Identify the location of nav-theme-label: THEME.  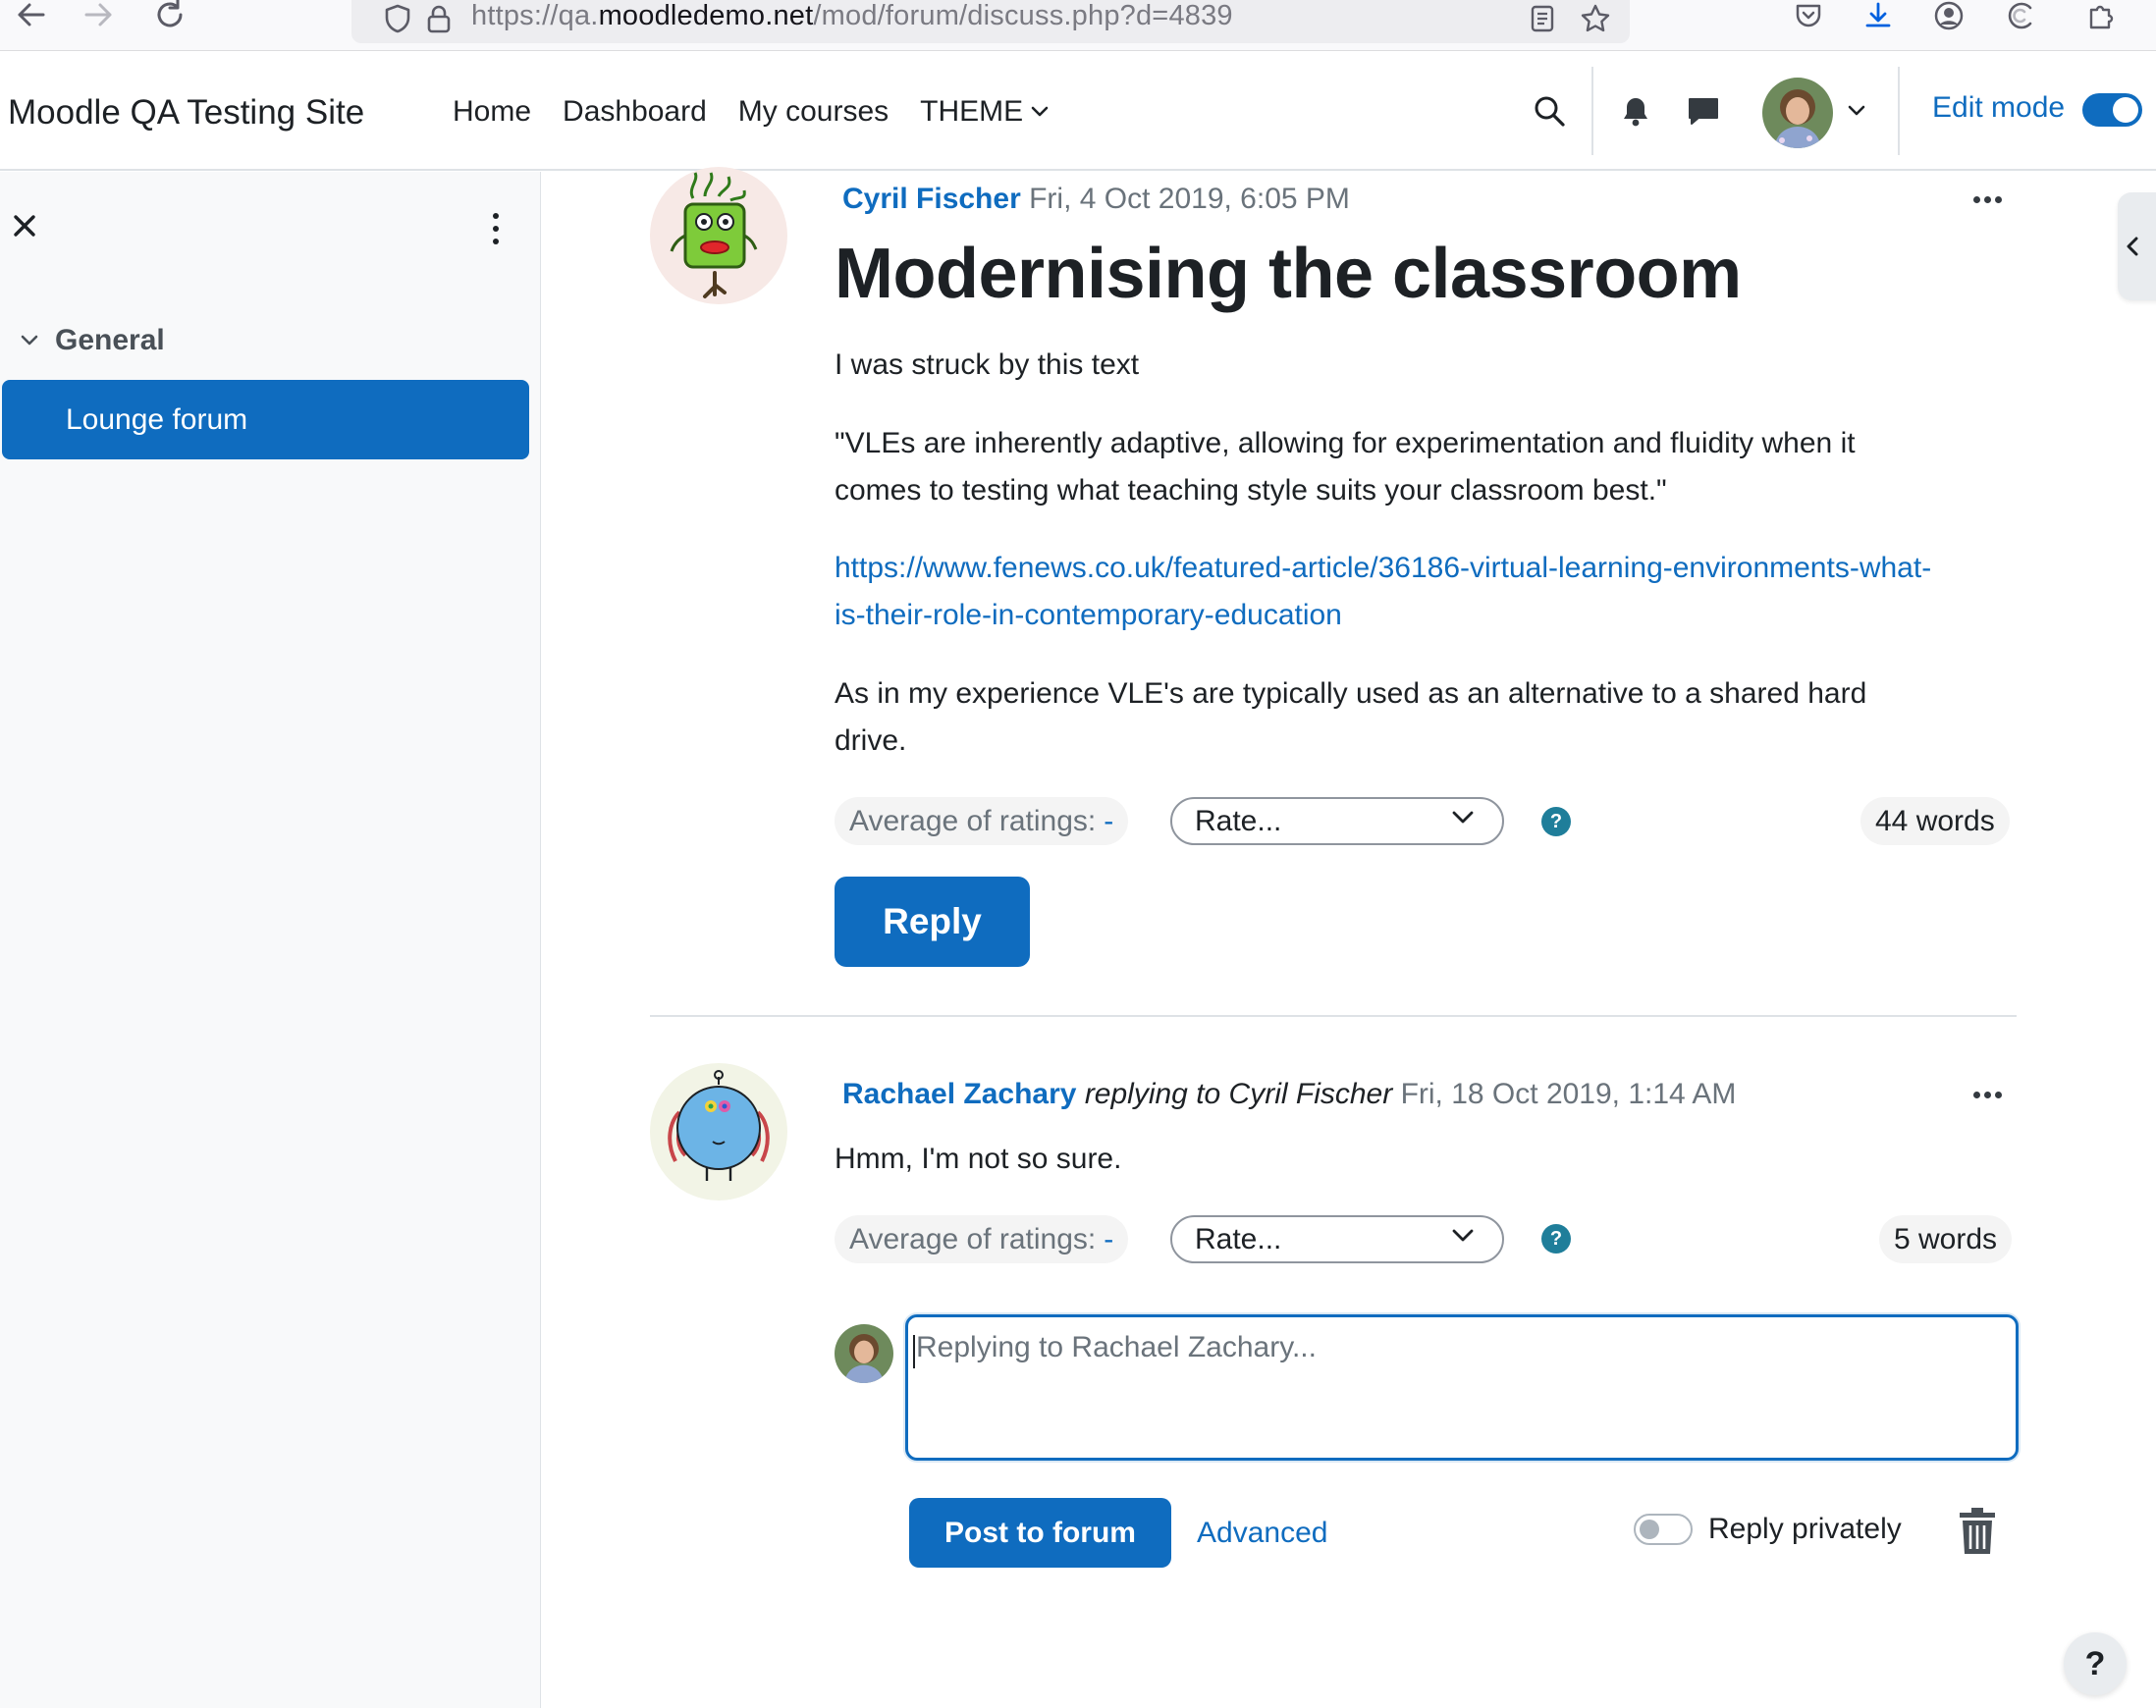
(972, 111).